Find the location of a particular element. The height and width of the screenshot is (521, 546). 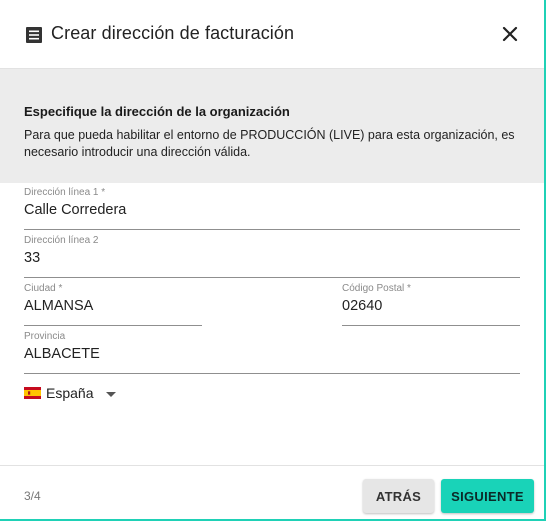

address-line1-label: Dirección línea 1 * is located at coordinates (65, 192).